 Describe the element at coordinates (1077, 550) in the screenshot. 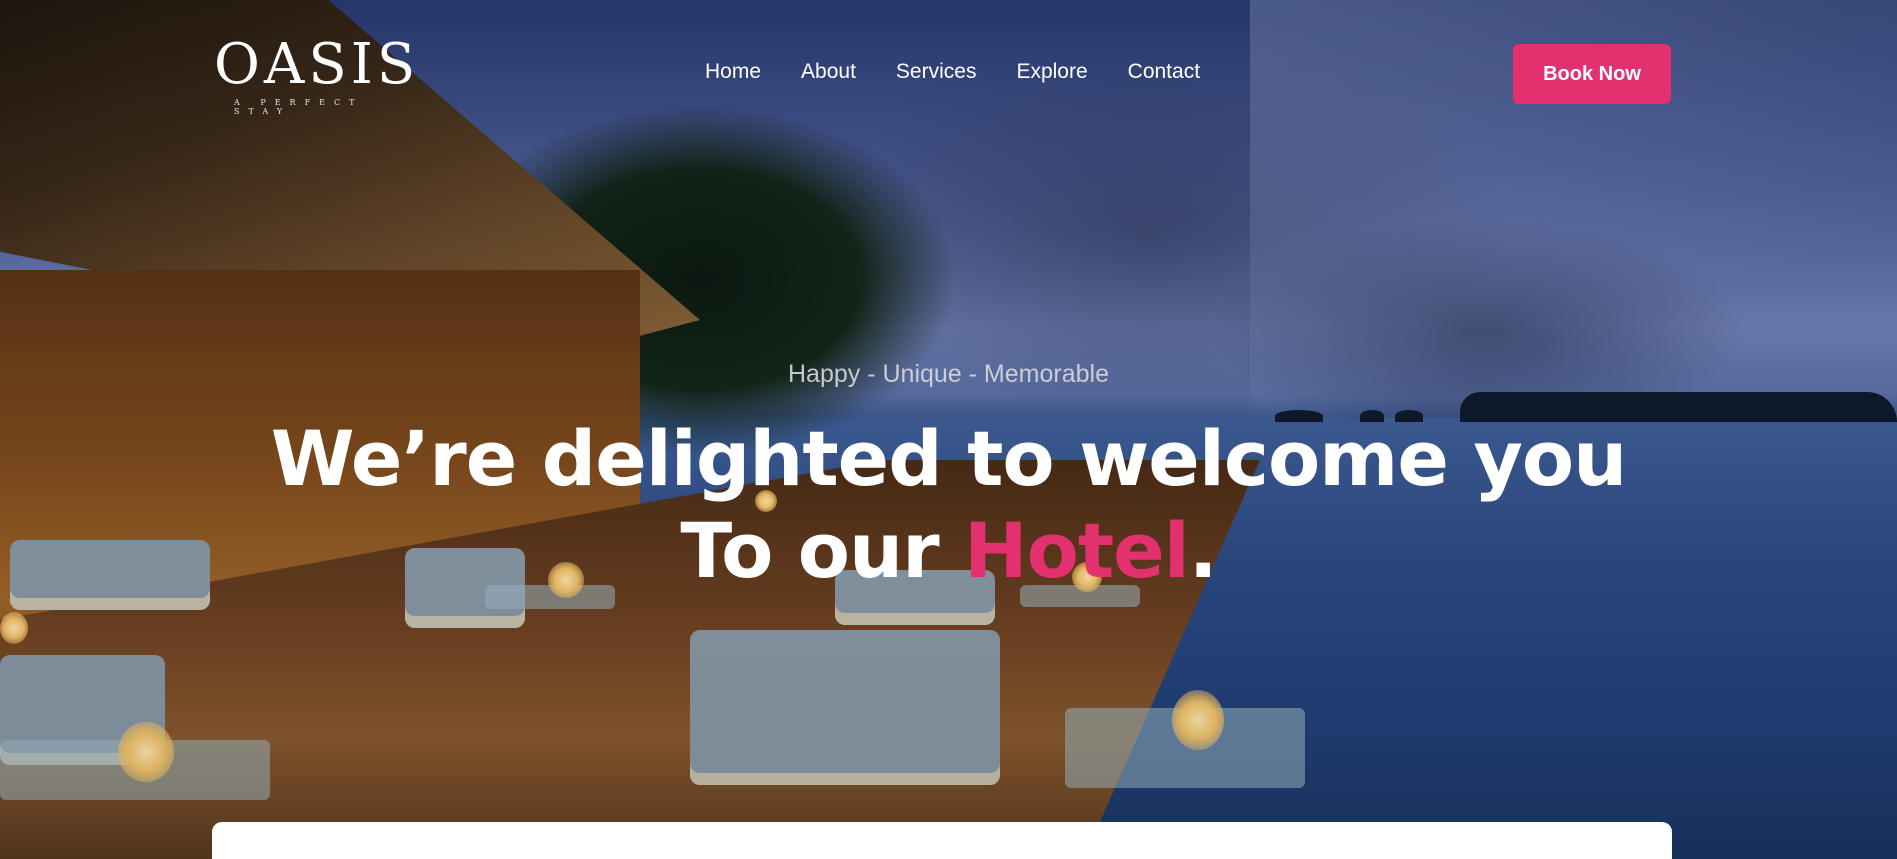

I see `headline-accent: Hotel` at that location.